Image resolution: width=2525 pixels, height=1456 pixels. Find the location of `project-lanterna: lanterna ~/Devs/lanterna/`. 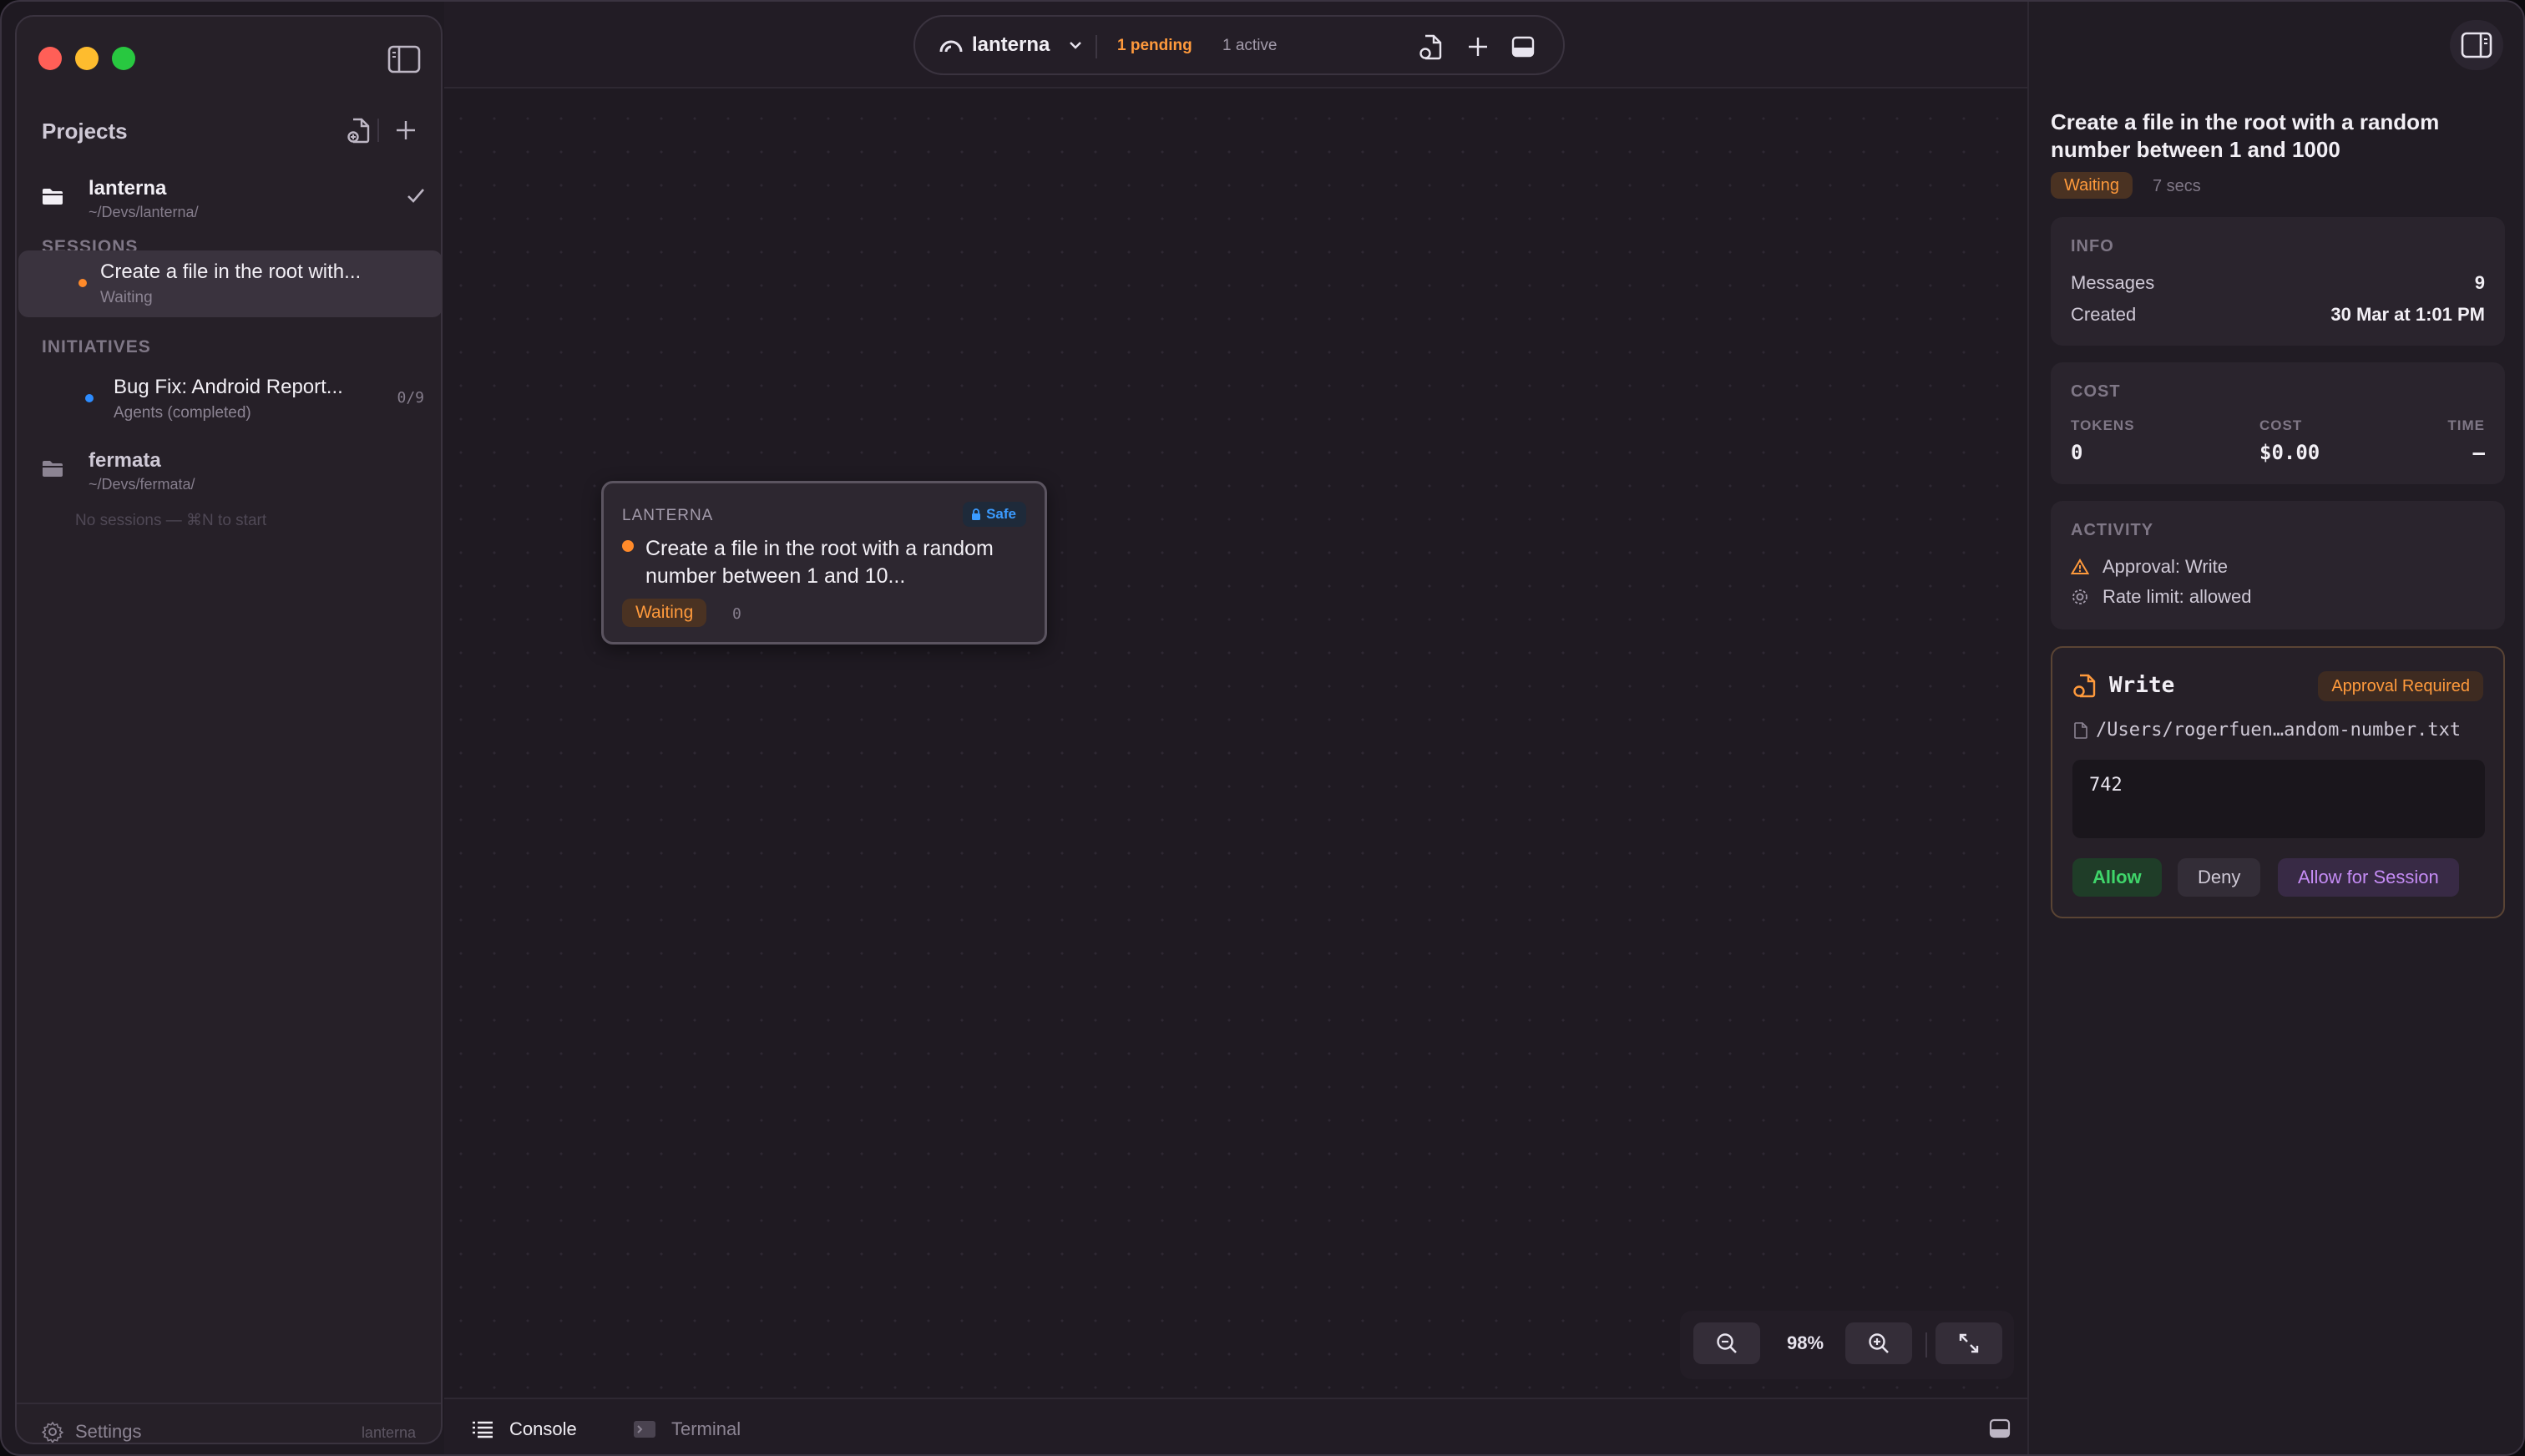

project-lanterna: lanterna ~/Devs/lanterna/ is located at coordinates (238, 200).